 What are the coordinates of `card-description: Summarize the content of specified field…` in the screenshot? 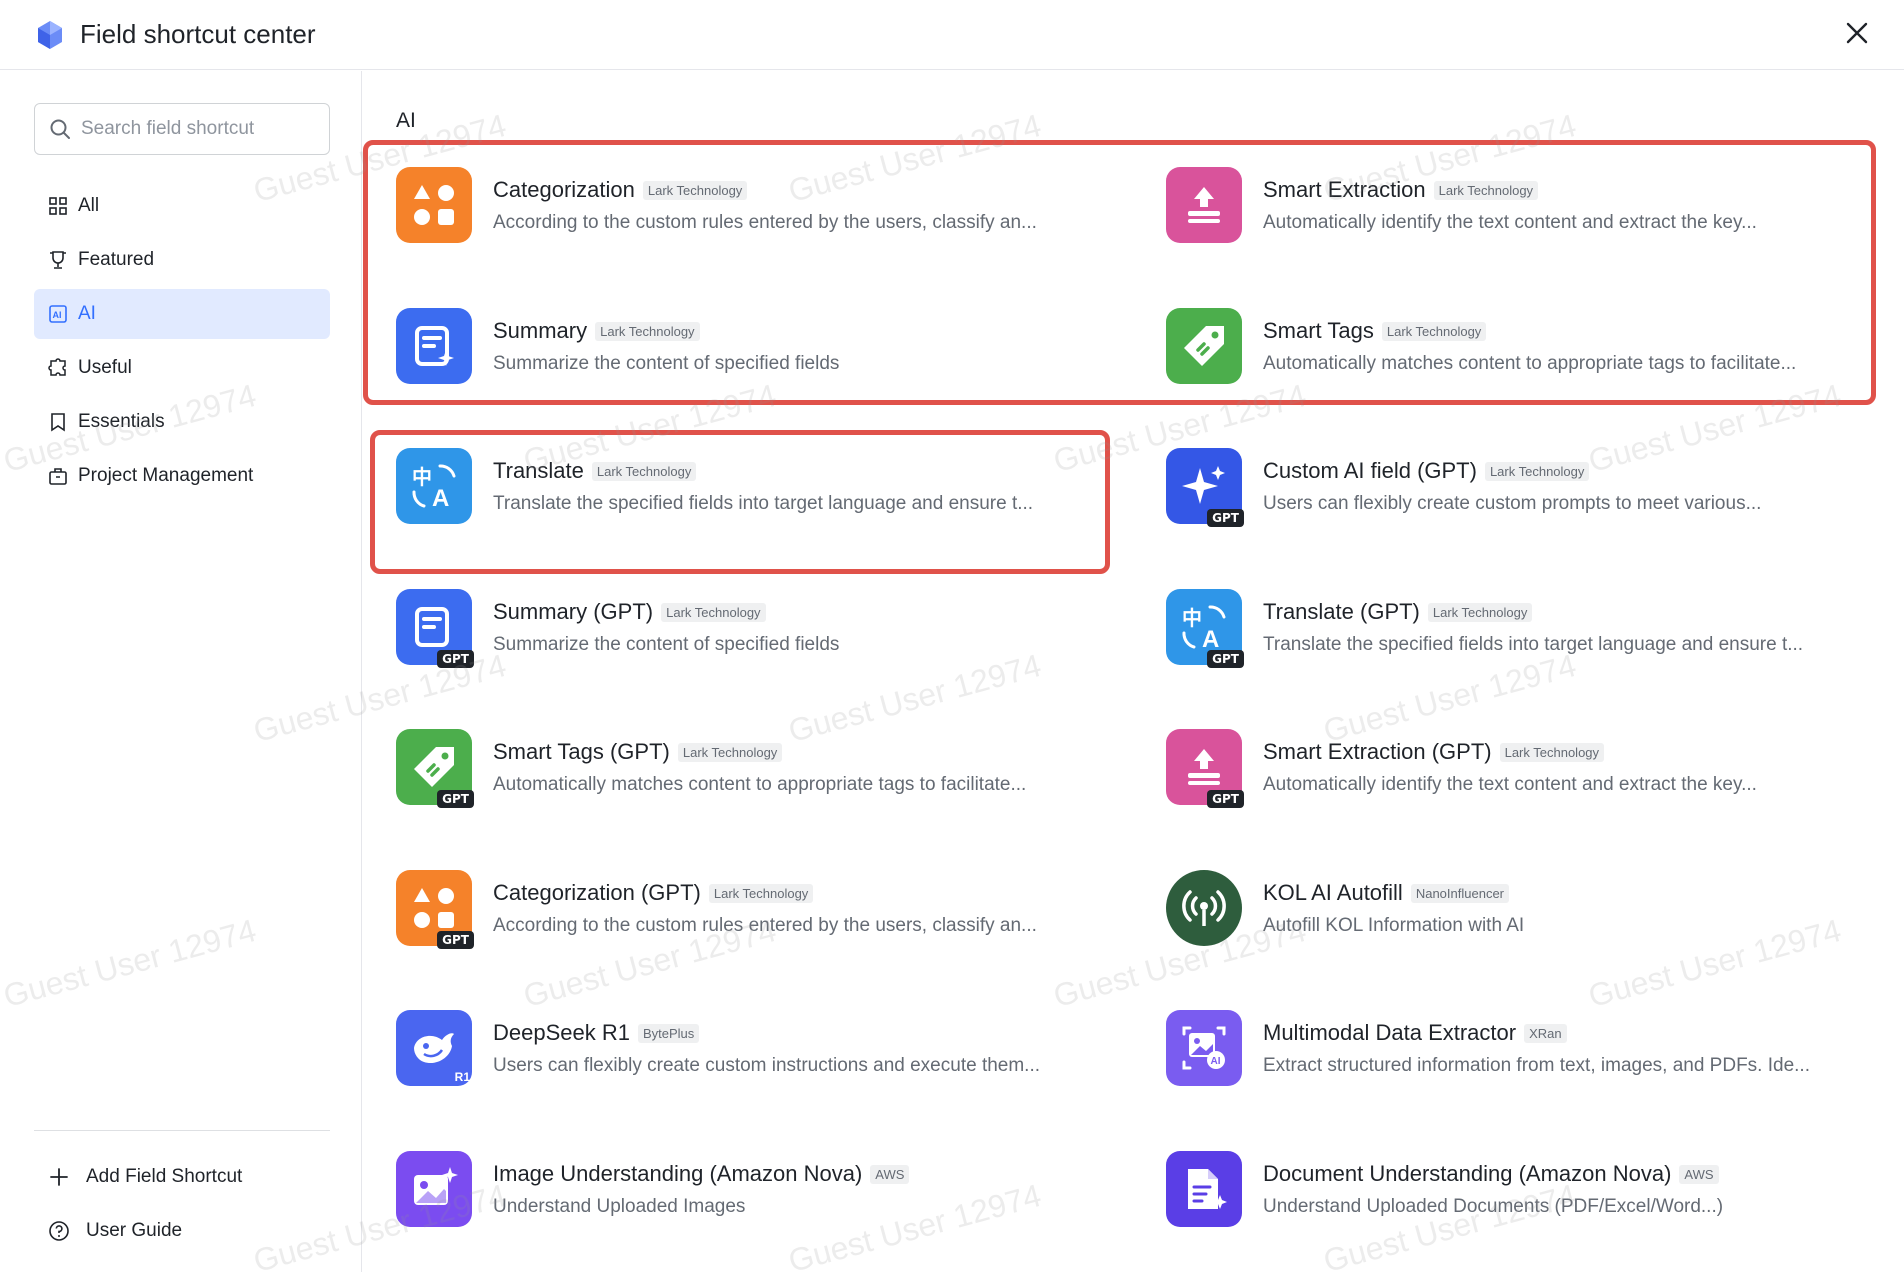 It's located at (666, 363).